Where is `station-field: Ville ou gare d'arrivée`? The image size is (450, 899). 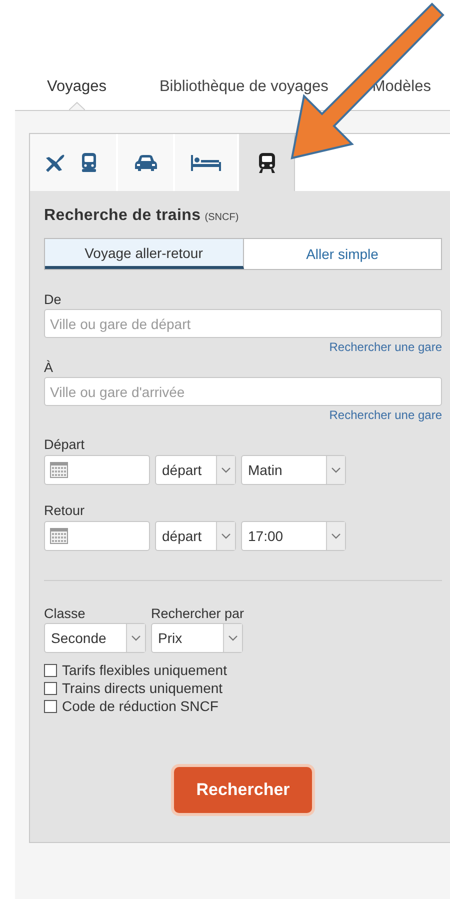 station-field: Ville ou gare d'arrivée is located at coordinates (243, 391).